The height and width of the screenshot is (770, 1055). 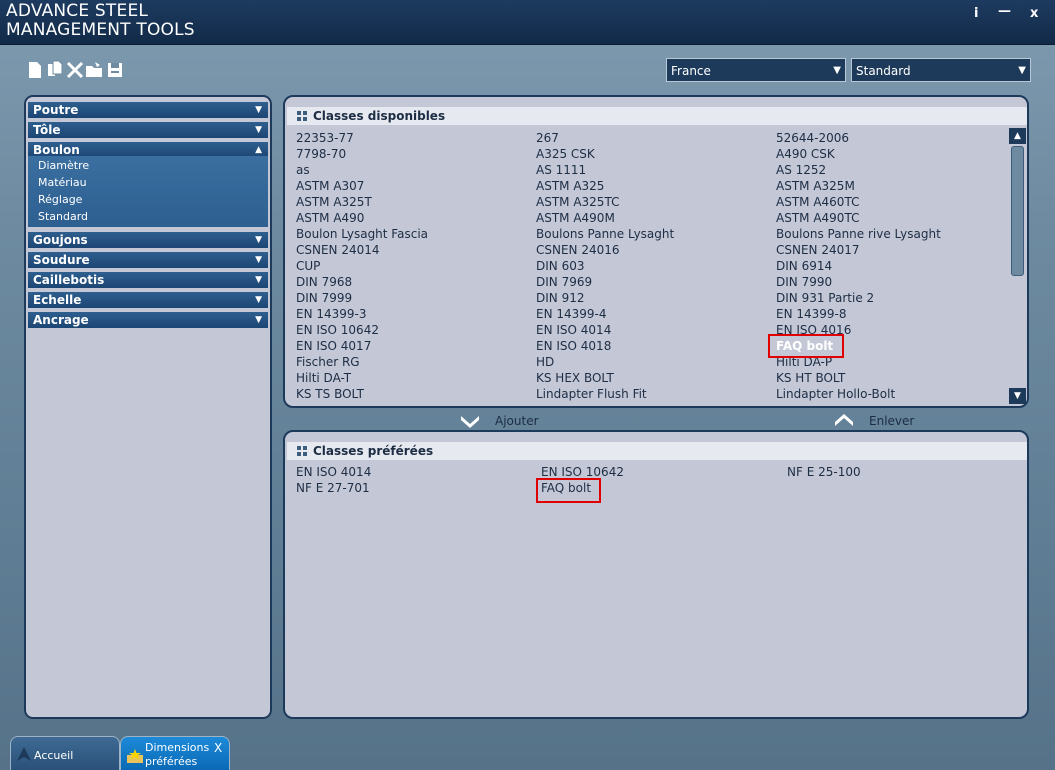 What do you see at coordinates (75, 70) in the screenshot?
I see `delete-icon` at bounding box center [75, 70].